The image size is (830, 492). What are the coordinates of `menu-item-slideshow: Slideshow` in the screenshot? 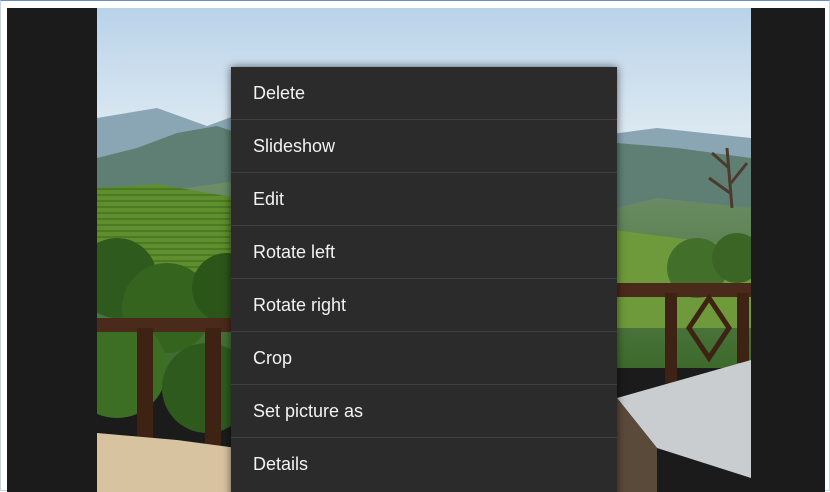 It's located at (424, 146).